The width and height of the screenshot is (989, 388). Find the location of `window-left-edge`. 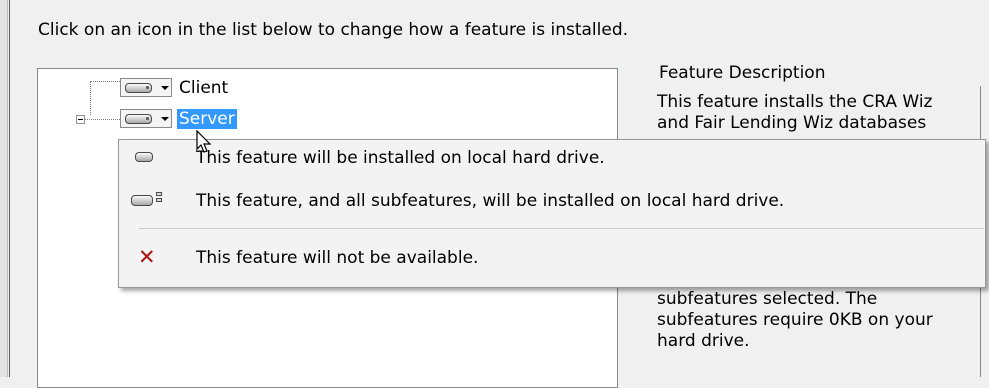

window-left-edge is located at coordinates (4, 188).